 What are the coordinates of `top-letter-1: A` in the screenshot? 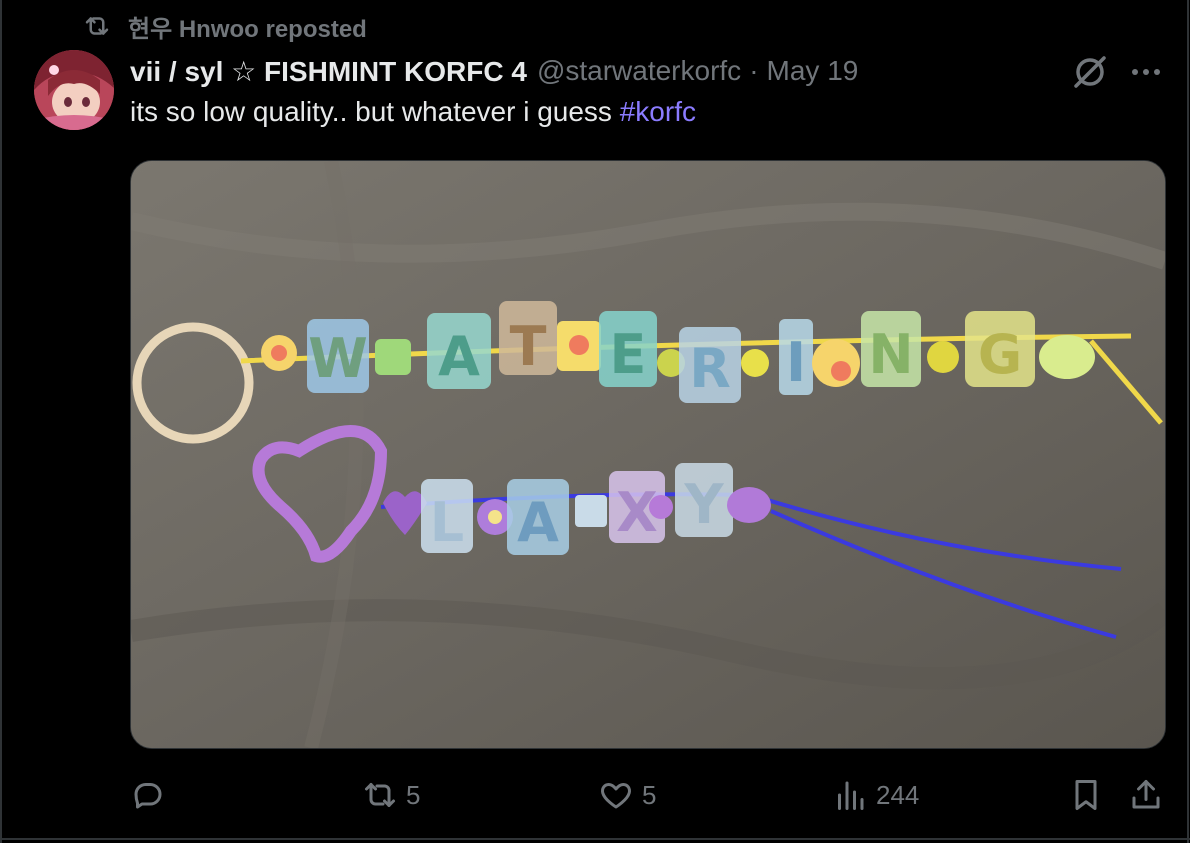 It's located at (459, 356).